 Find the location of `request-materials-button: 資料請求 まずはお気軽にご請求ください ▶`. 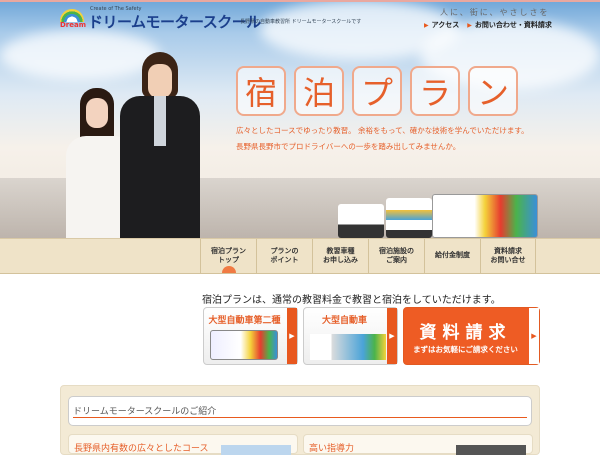

request-materials-button: 資料請求 まずはお気軽にご請求ください ▶ is located at coordinates (471, 336).